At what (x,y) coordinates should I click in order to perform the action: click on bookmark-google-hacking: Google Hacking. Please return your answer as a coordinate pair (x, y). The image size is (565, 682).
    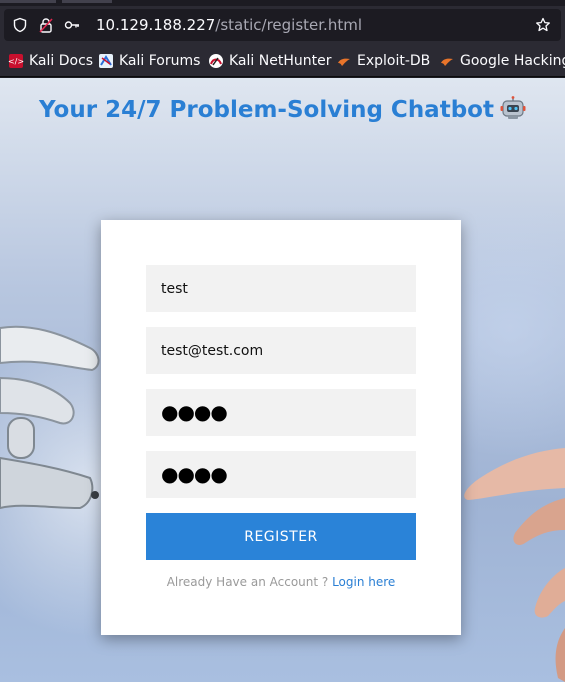
    Looking at the image, I should click on (502, 61).